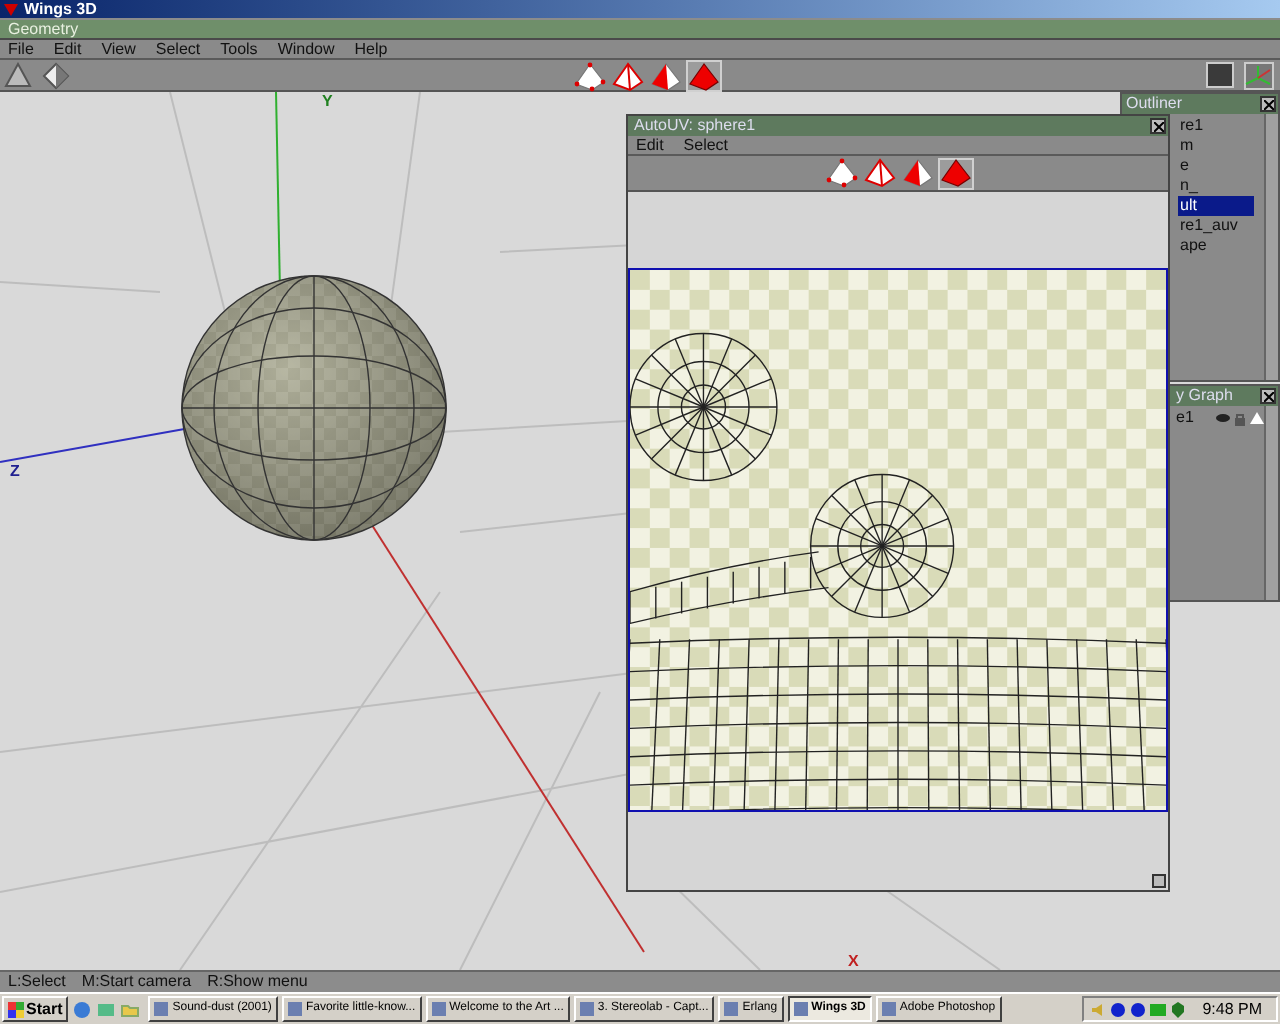 The width and height of the screenshot is (1280, 1024). I want to click on menu-item: File, so click(21, 49).